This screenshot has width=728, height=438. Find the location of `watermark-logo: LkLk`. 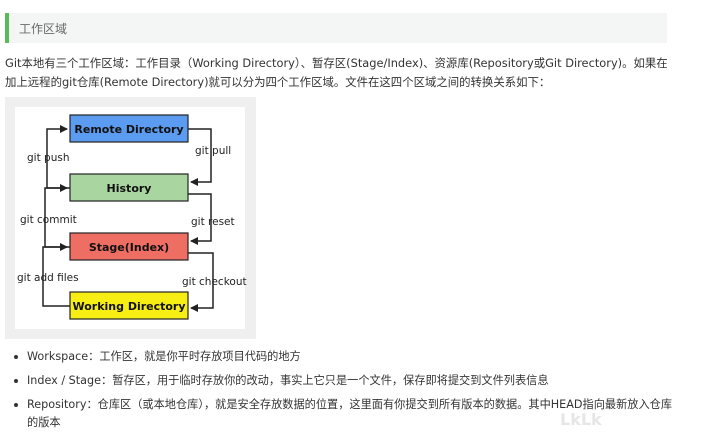

watermark-logo: LkLk is located at coordinates (581, 419).